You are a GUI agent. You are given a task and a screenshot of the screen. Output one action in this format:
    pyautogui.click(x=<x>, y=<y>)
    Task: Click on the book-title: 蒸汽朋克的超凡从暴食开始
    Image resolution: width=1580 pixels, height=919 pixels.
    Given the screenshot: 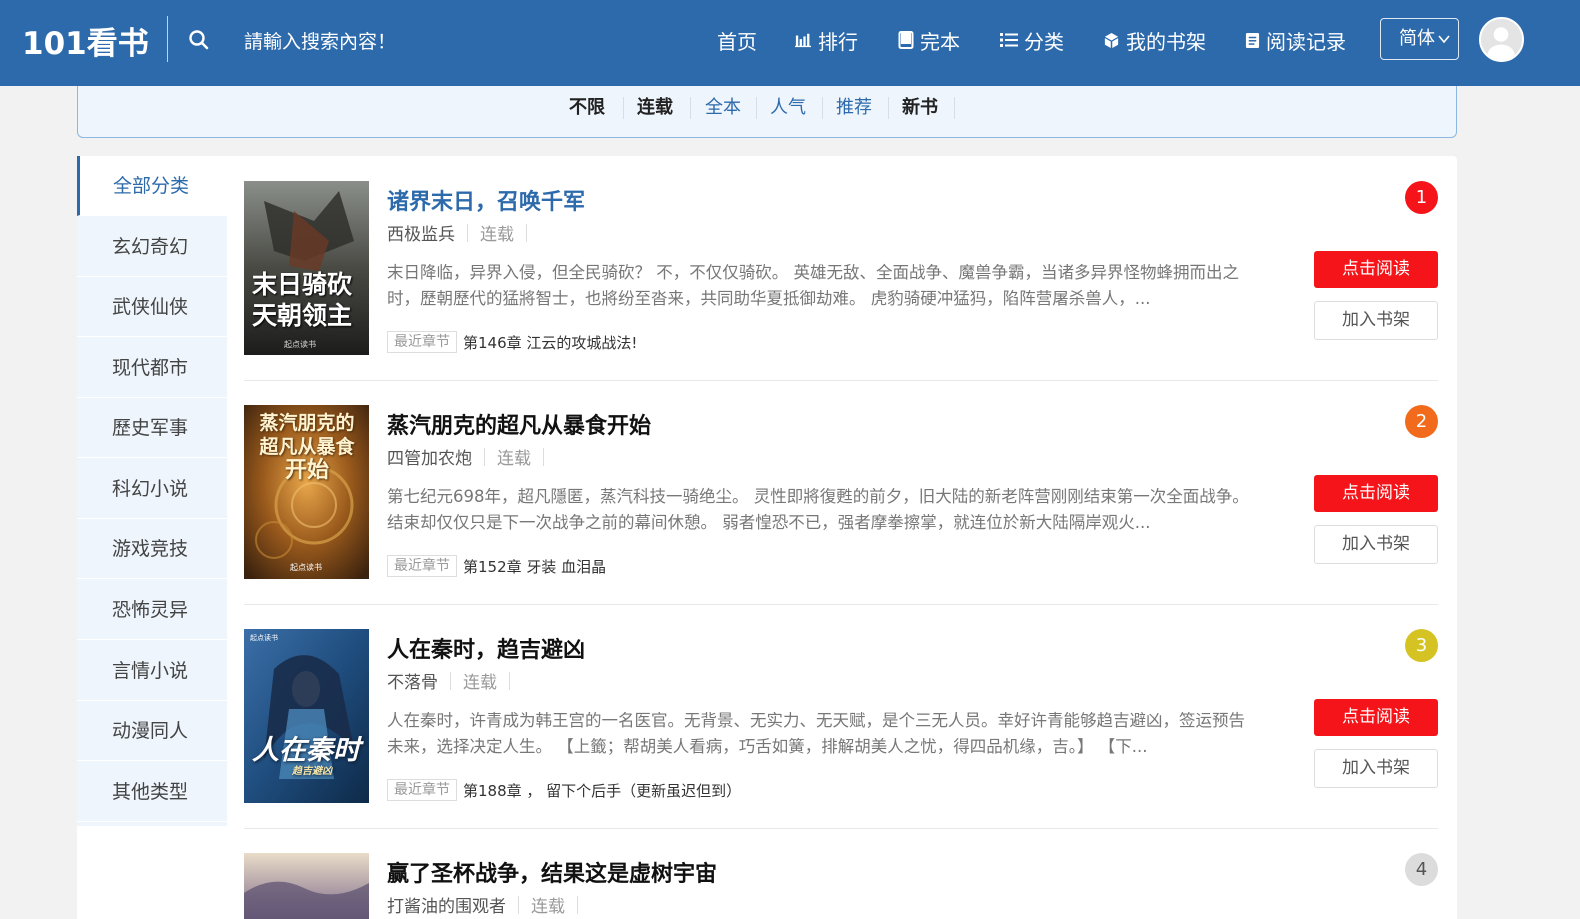 What is the action you would take?
    pyautogui.click(x=519, y=424)
    